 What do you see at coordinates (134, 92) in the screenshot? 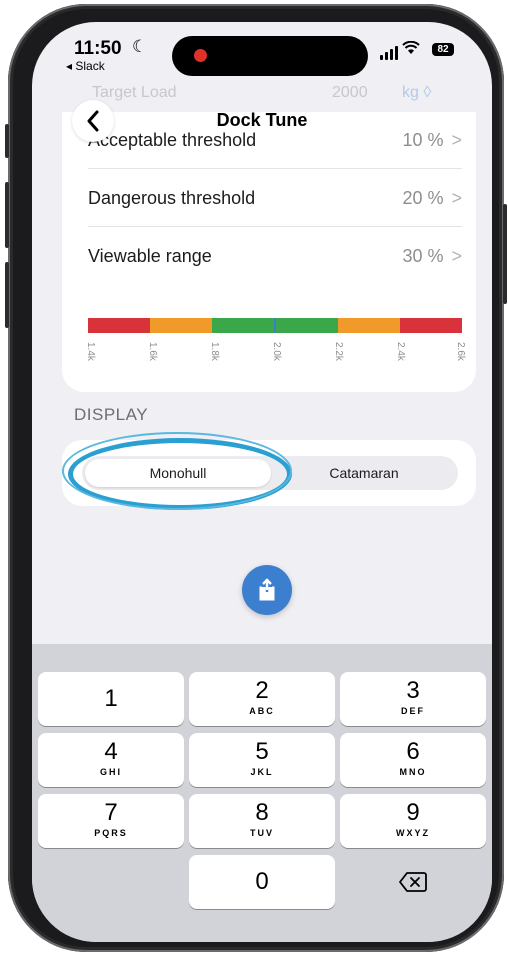
I see `background-row-label: Target Load` at bounding box center [134, 92].